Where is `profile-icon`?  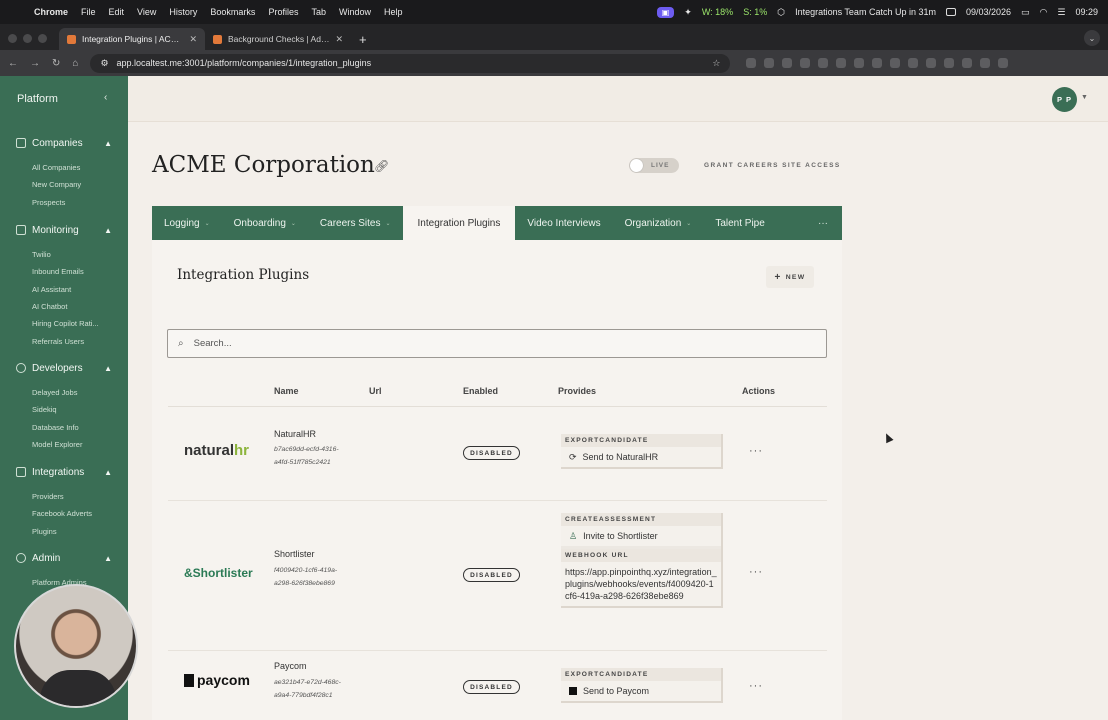
profile-icon is located at coordinates (1003, 63).